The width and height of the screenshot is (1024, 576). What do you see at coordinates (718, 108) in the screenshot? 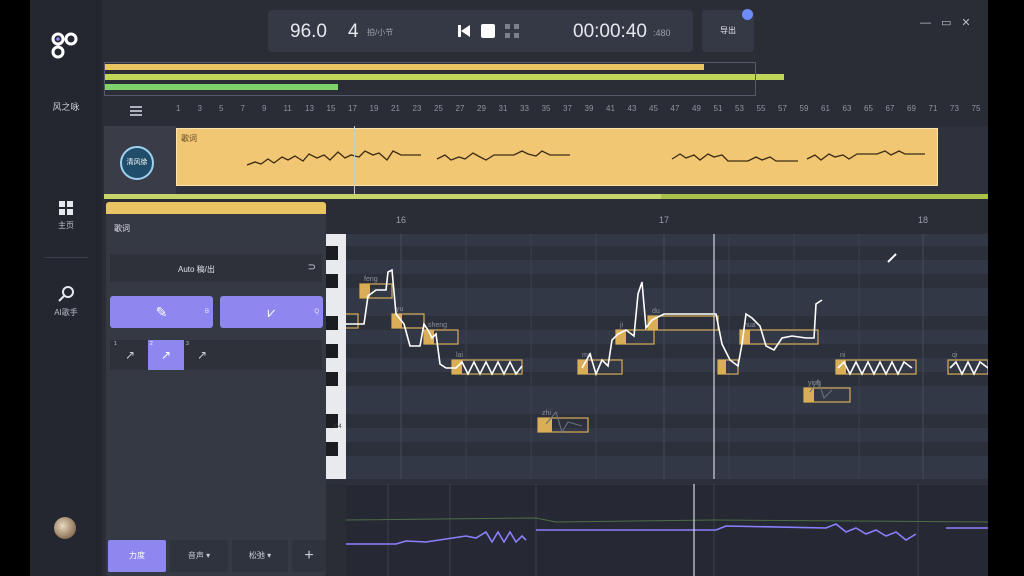
I see `ruler-tick: 51` at bounding box center [718, 108].